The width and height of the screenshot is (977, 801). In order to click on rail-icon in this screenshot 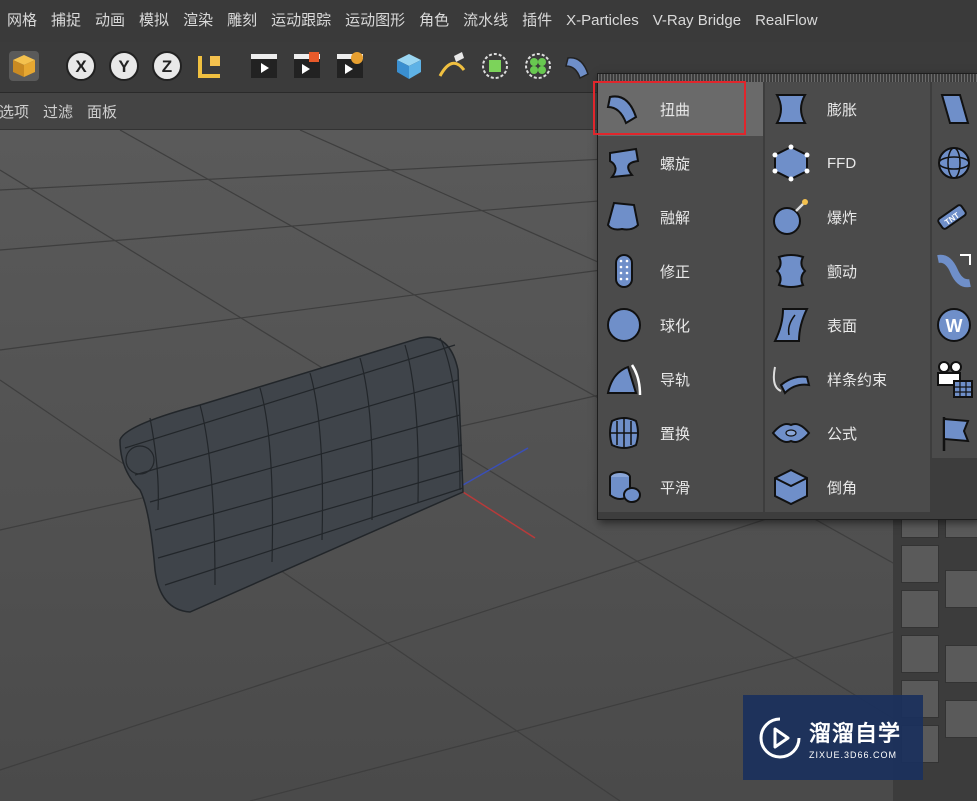, I will do `click(624, 379)`.